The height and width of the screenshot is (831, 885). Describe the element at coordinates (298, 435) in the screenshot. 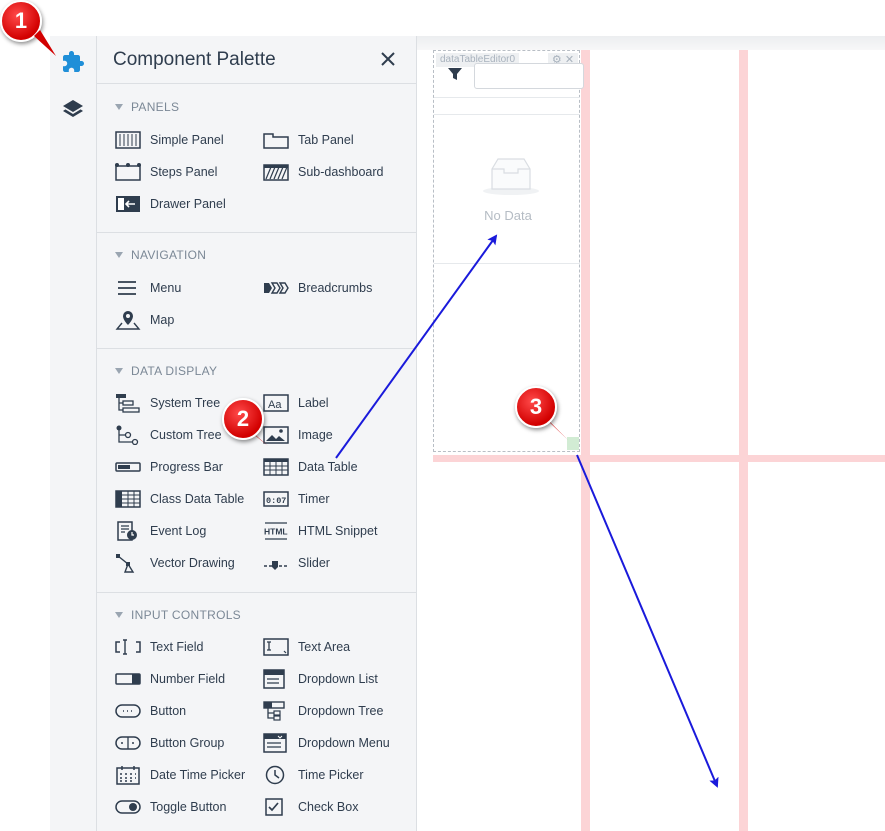

I see `component-image: Image` at that location.